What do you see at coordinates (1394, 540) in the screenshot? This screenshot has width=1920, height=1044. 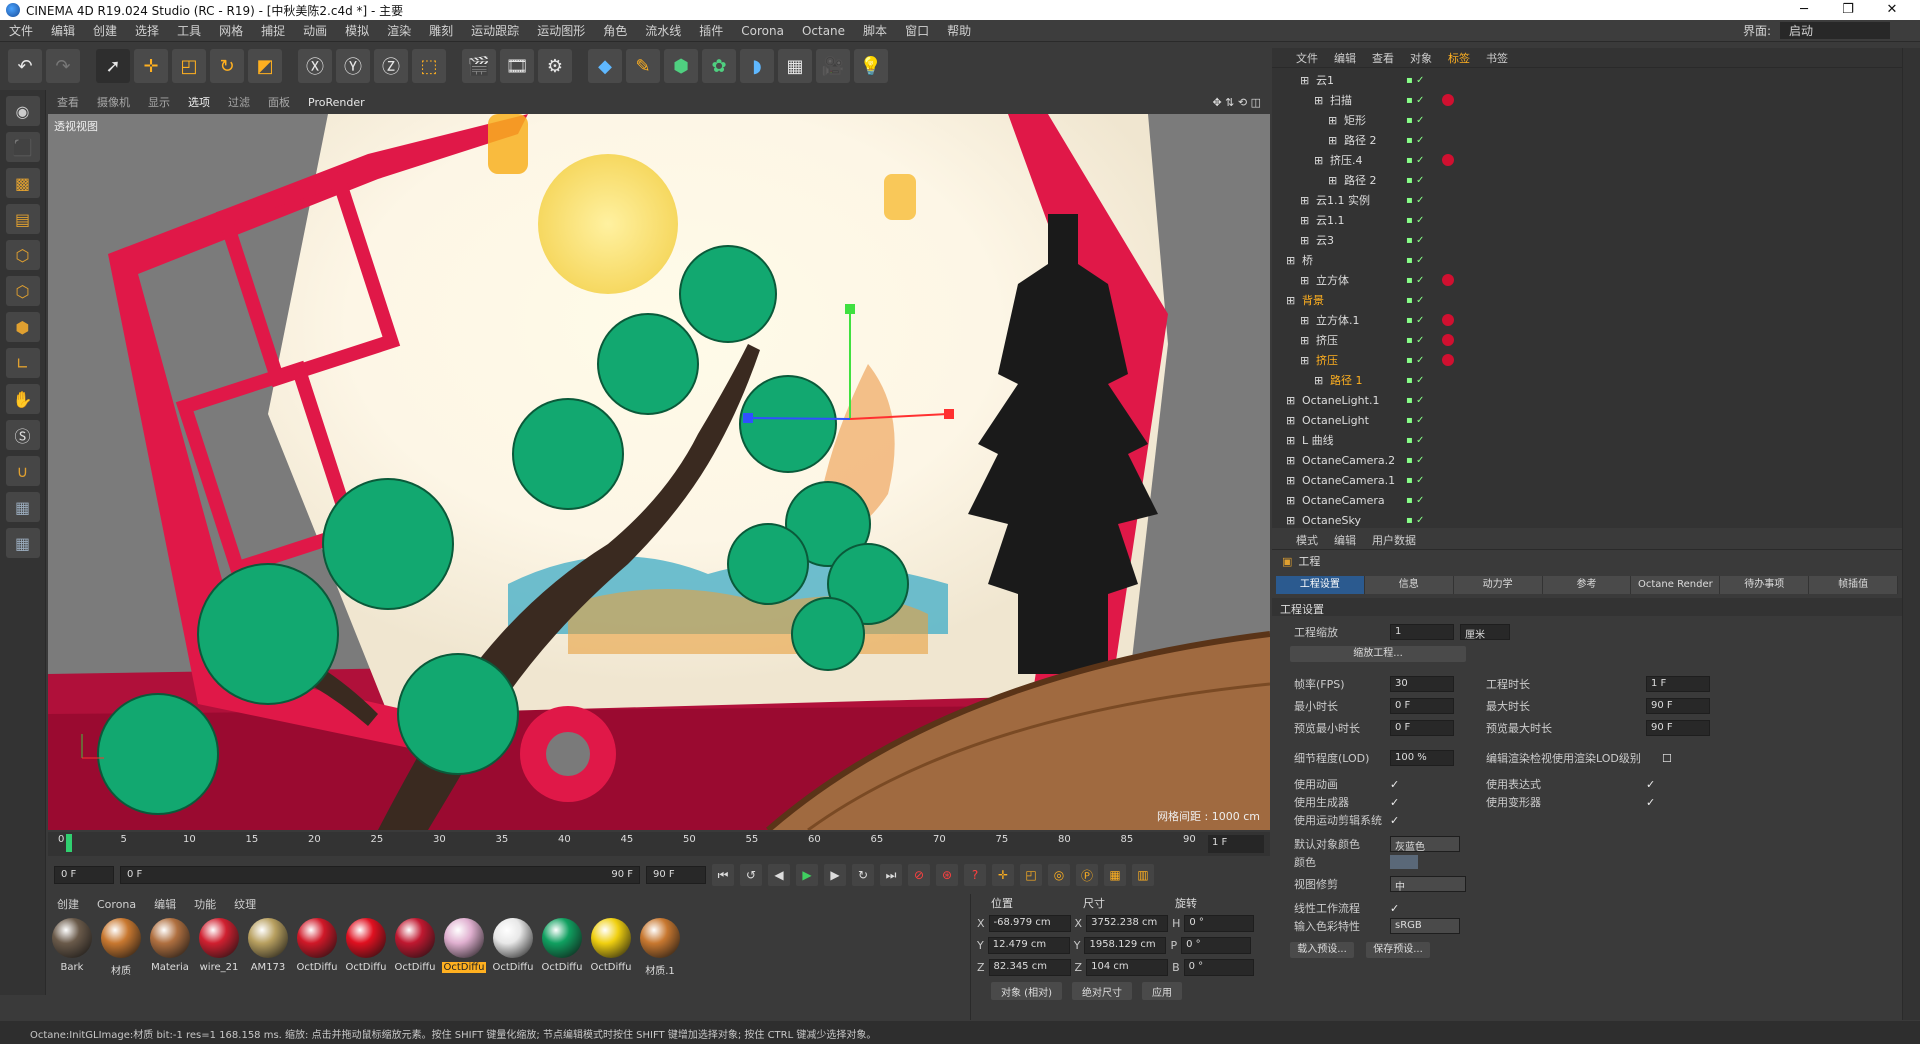 I see `attr-menu-userdata: 用户数据` at bounding box center [1394, 540].